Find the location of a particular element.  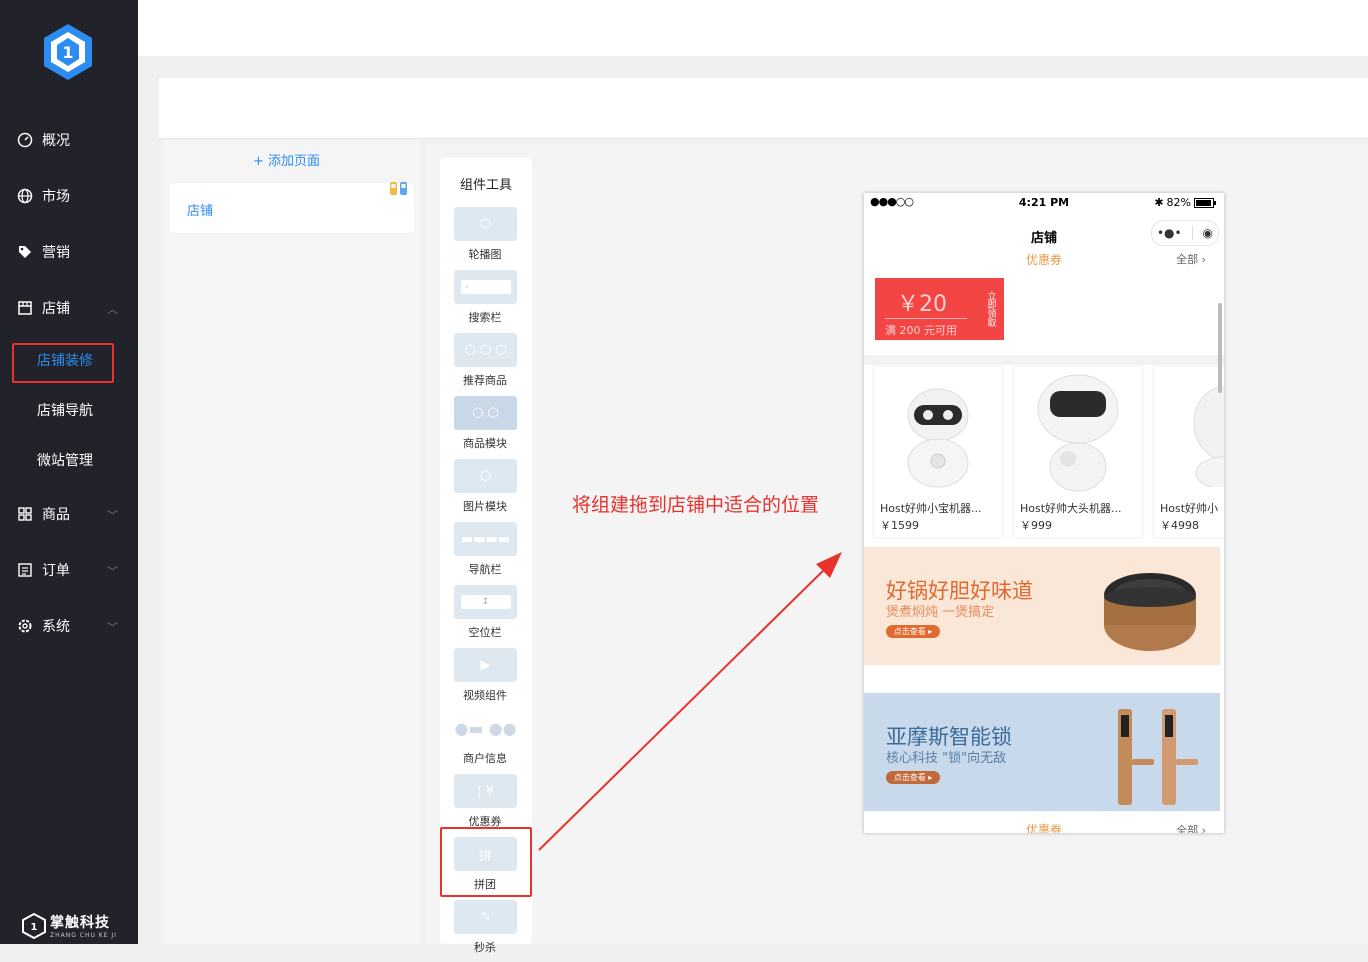

tool-label: 轮播图 is located at coordinates (485, 254).